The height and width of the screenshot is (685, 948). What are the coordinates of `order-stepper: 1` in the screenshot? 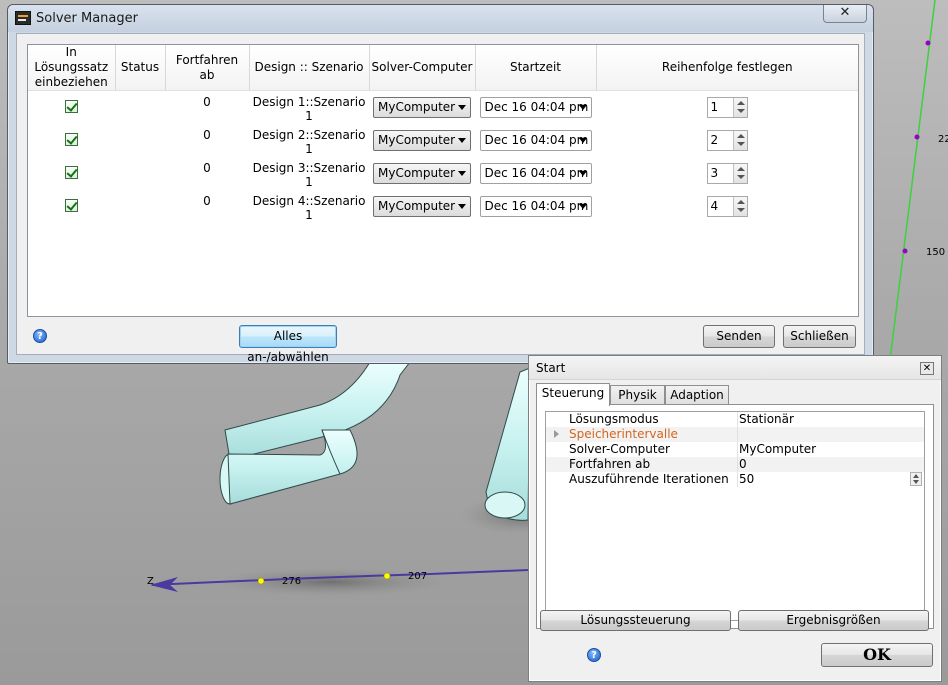 It's located at (727, 107).